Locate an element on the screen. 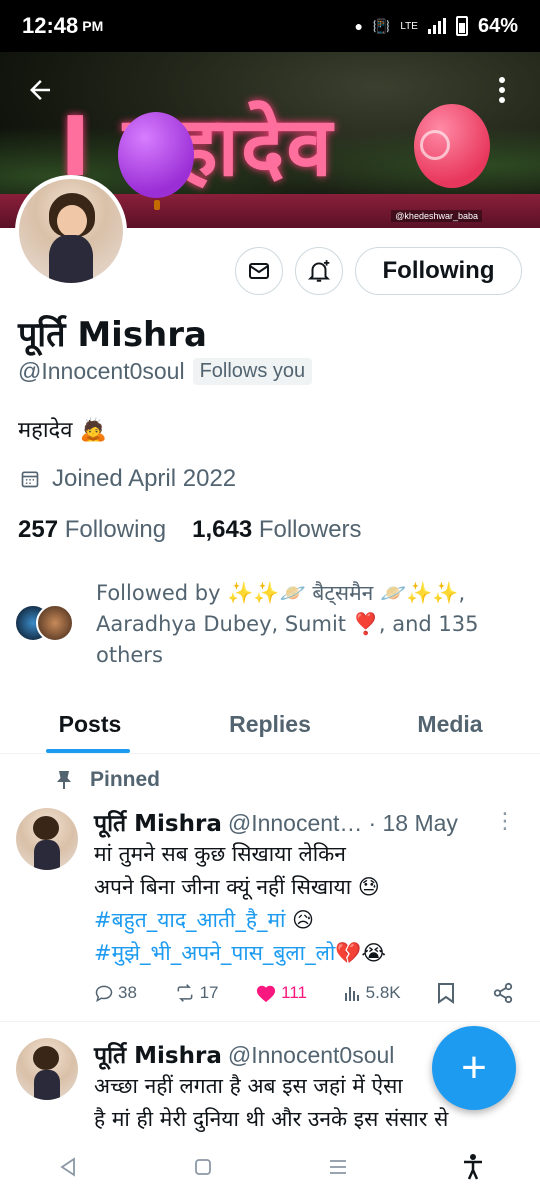 The width and height of the screenshot is (540, 1200). signal-icon is located at coordinates (436, 26).